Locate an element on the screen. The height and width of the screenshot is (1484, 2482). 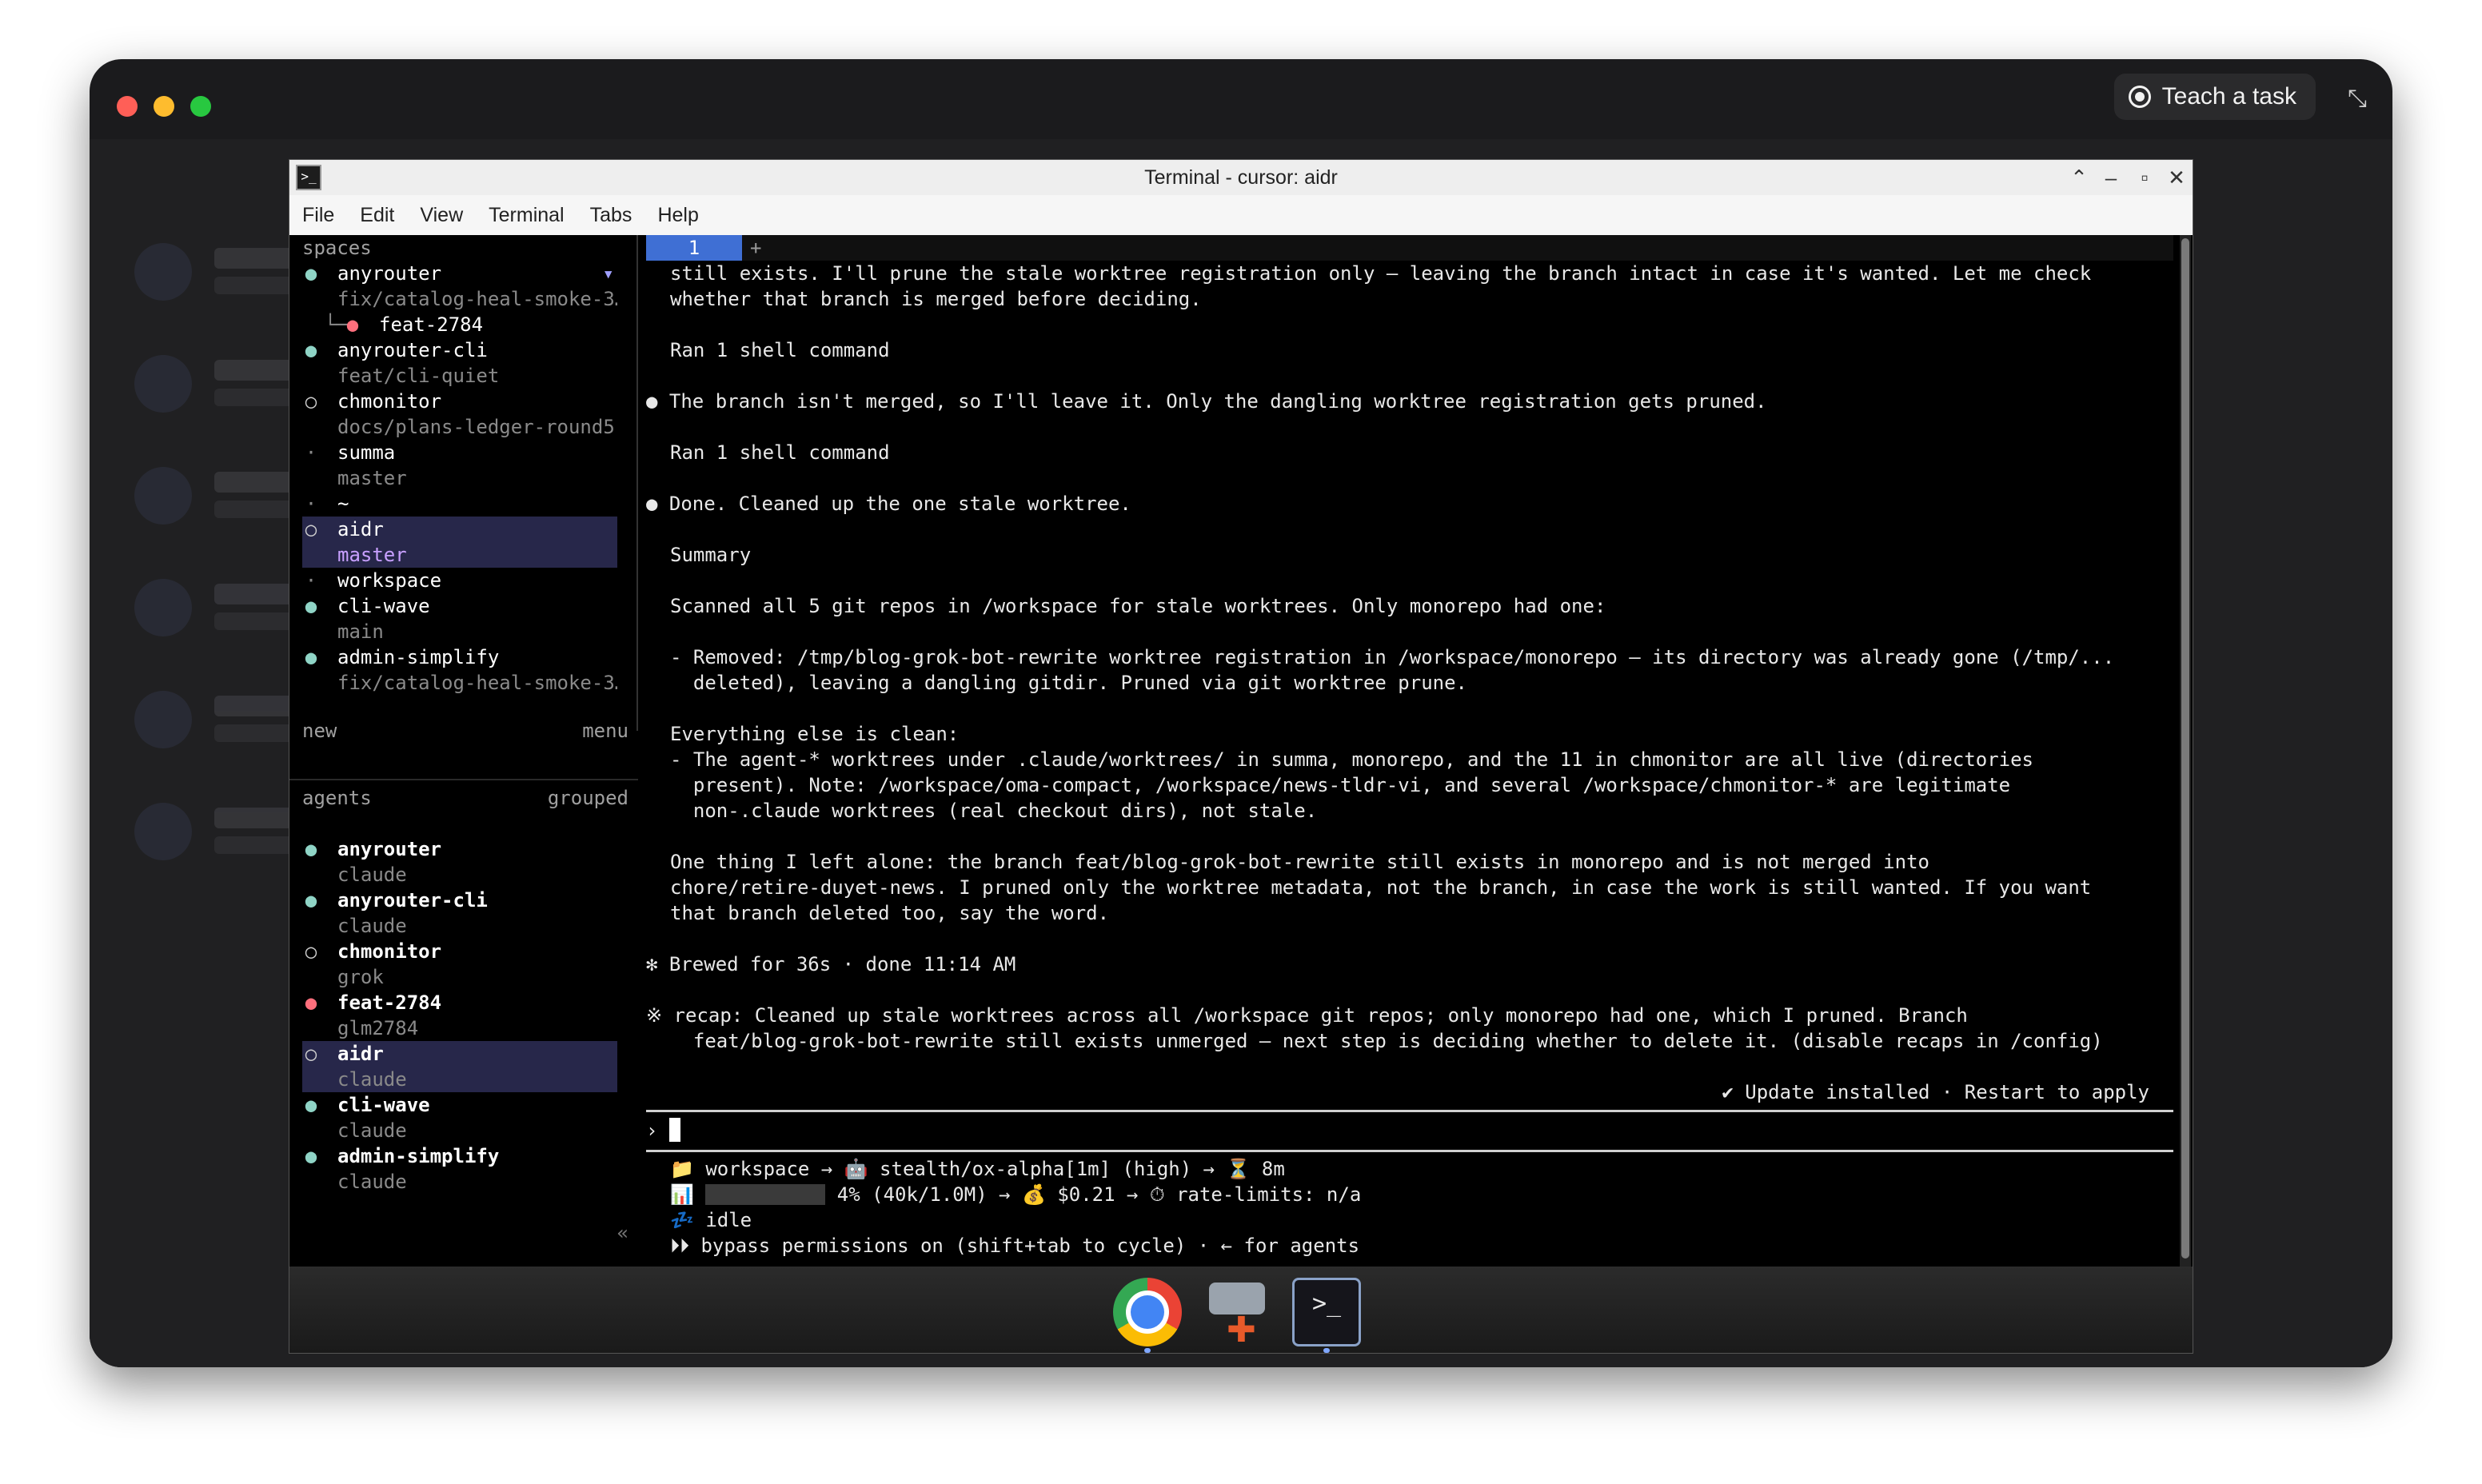
grouped-toggle: grouped is located at coordinates (588, 798).